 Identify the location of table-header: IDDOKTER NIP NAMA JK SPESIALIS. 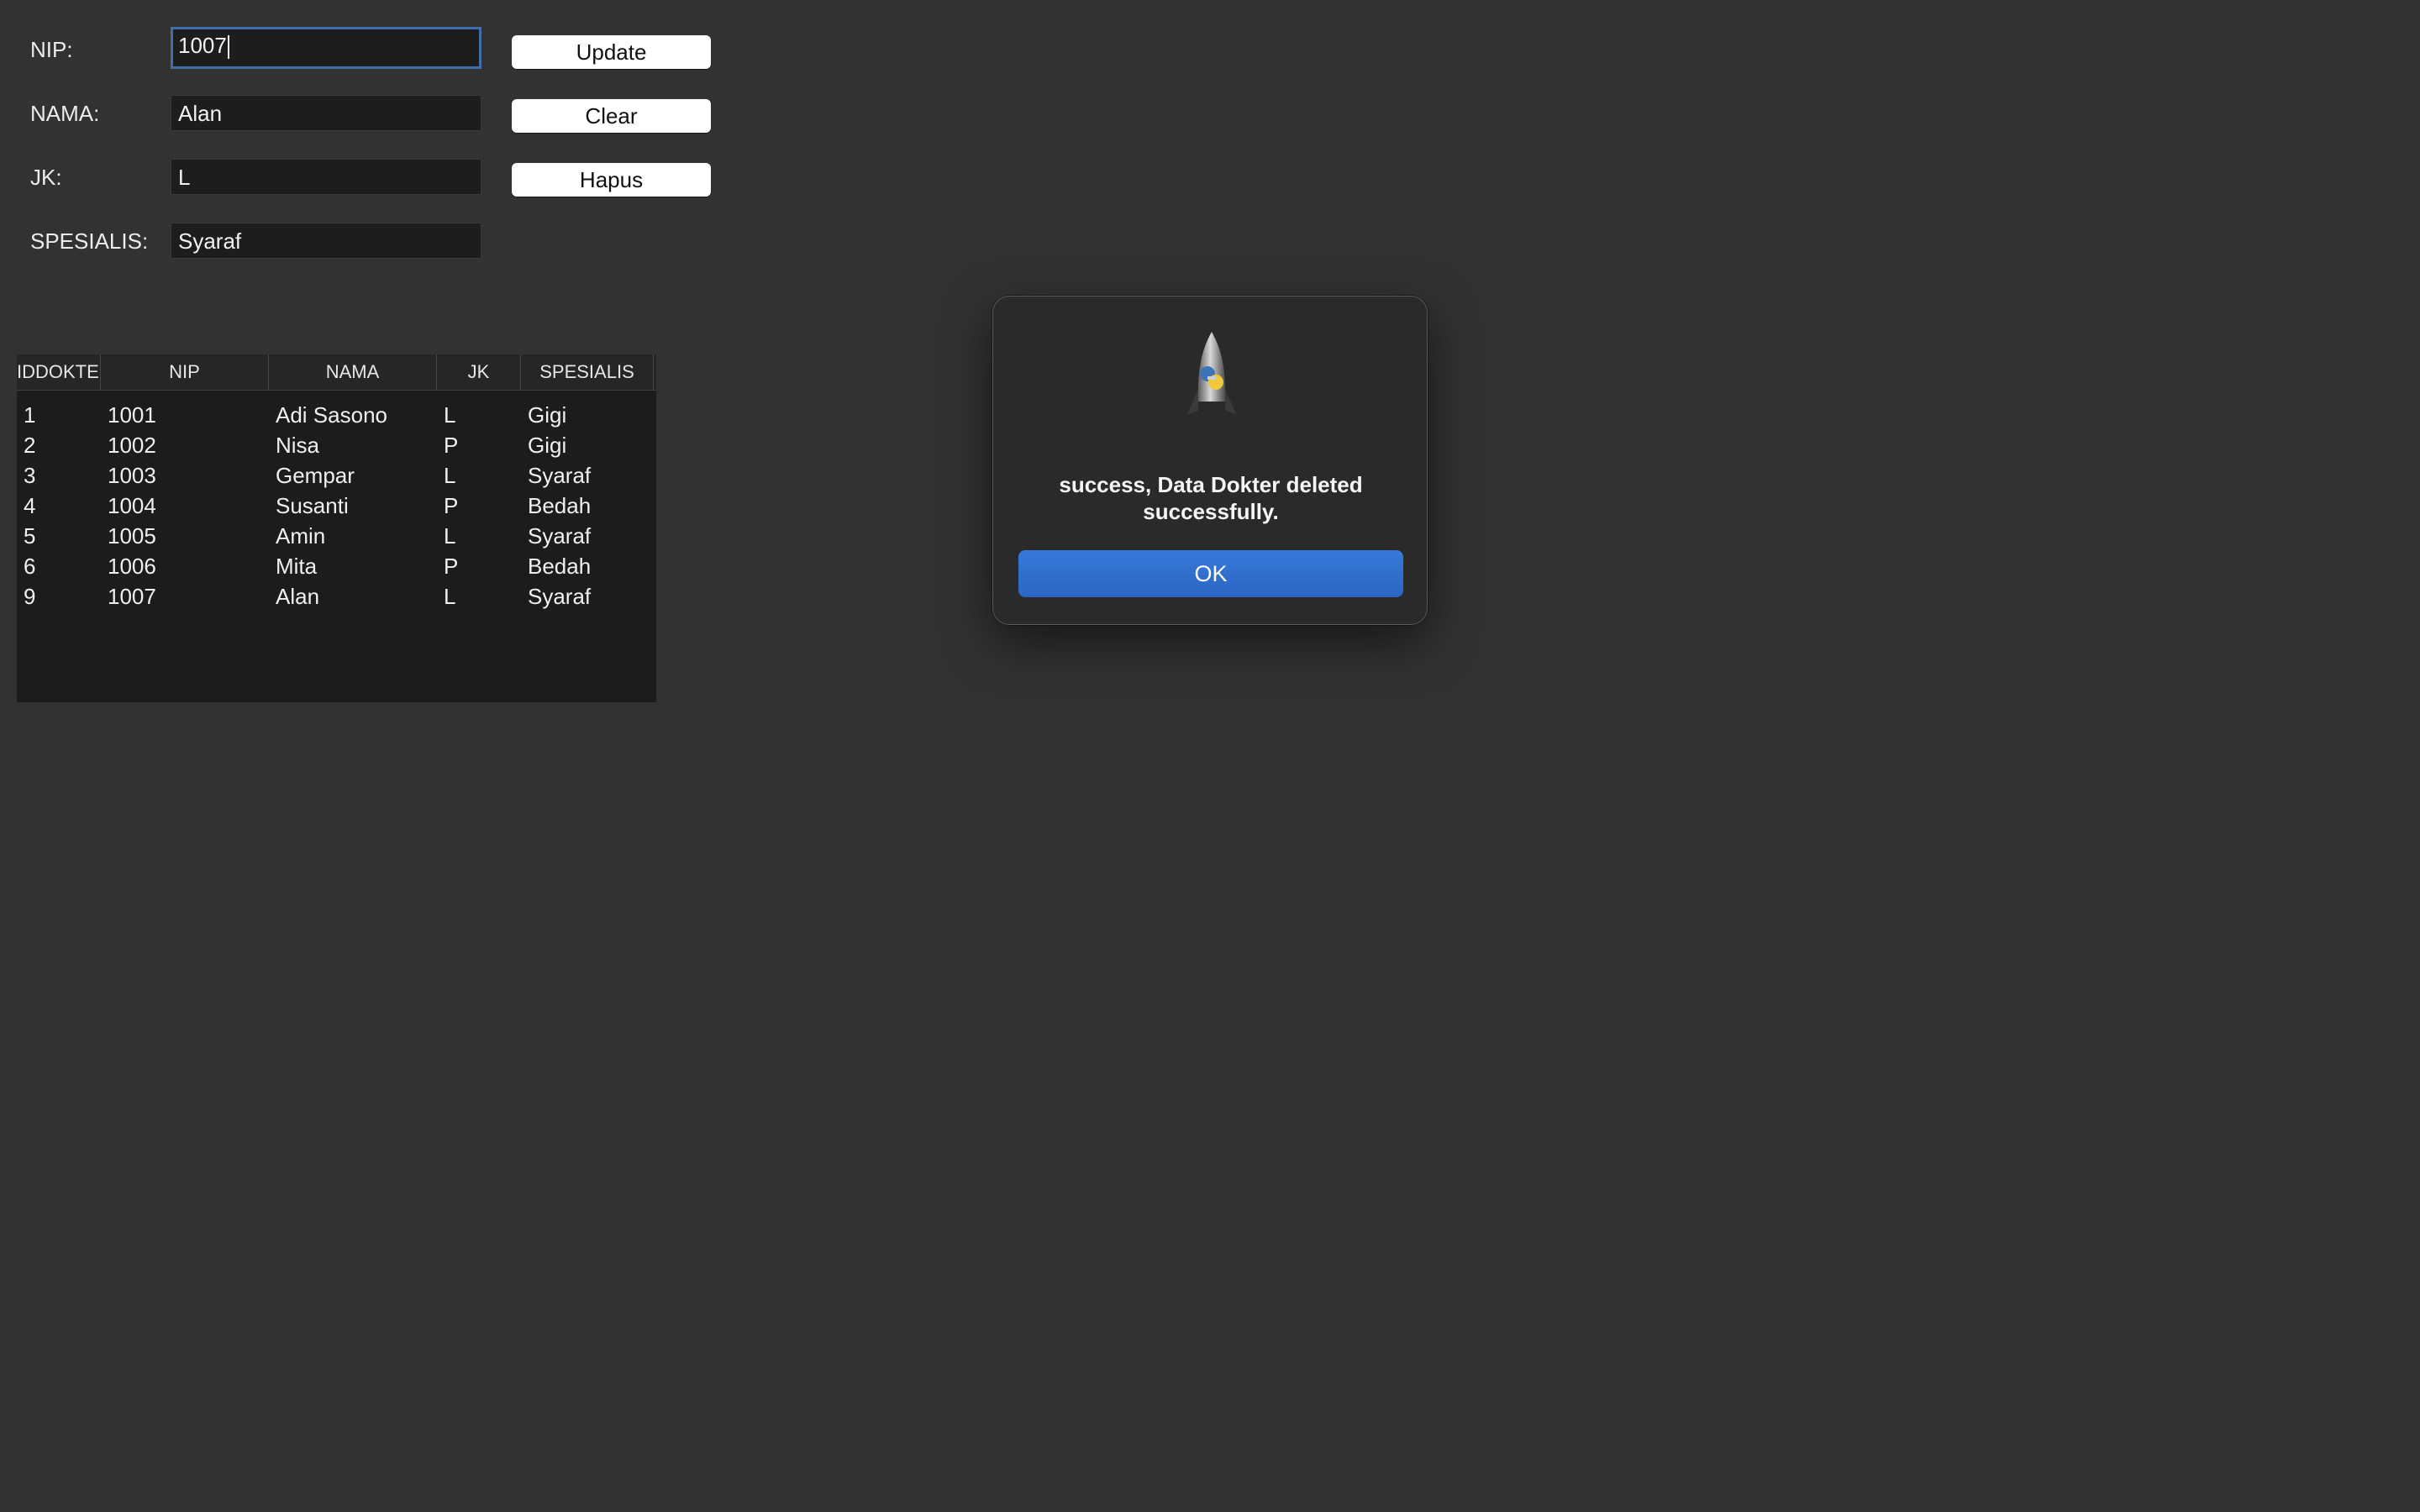
(337, 372).